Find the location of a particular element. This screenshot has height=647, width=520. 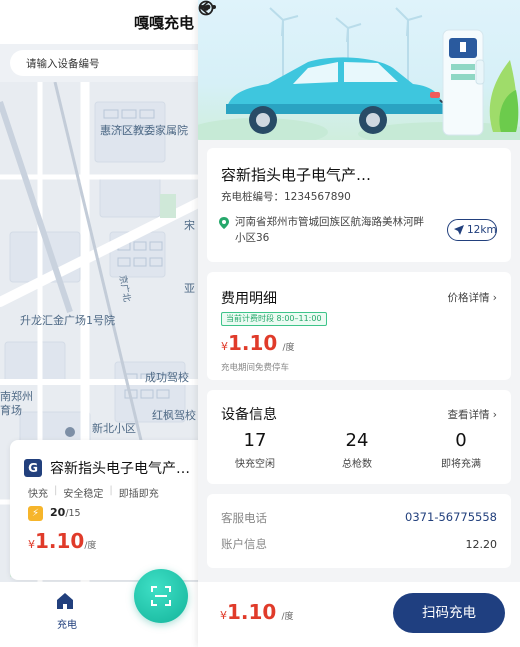

billing-period-badge: 当前计费时段 8:00–11:00 is located at coordinates (274, 319).